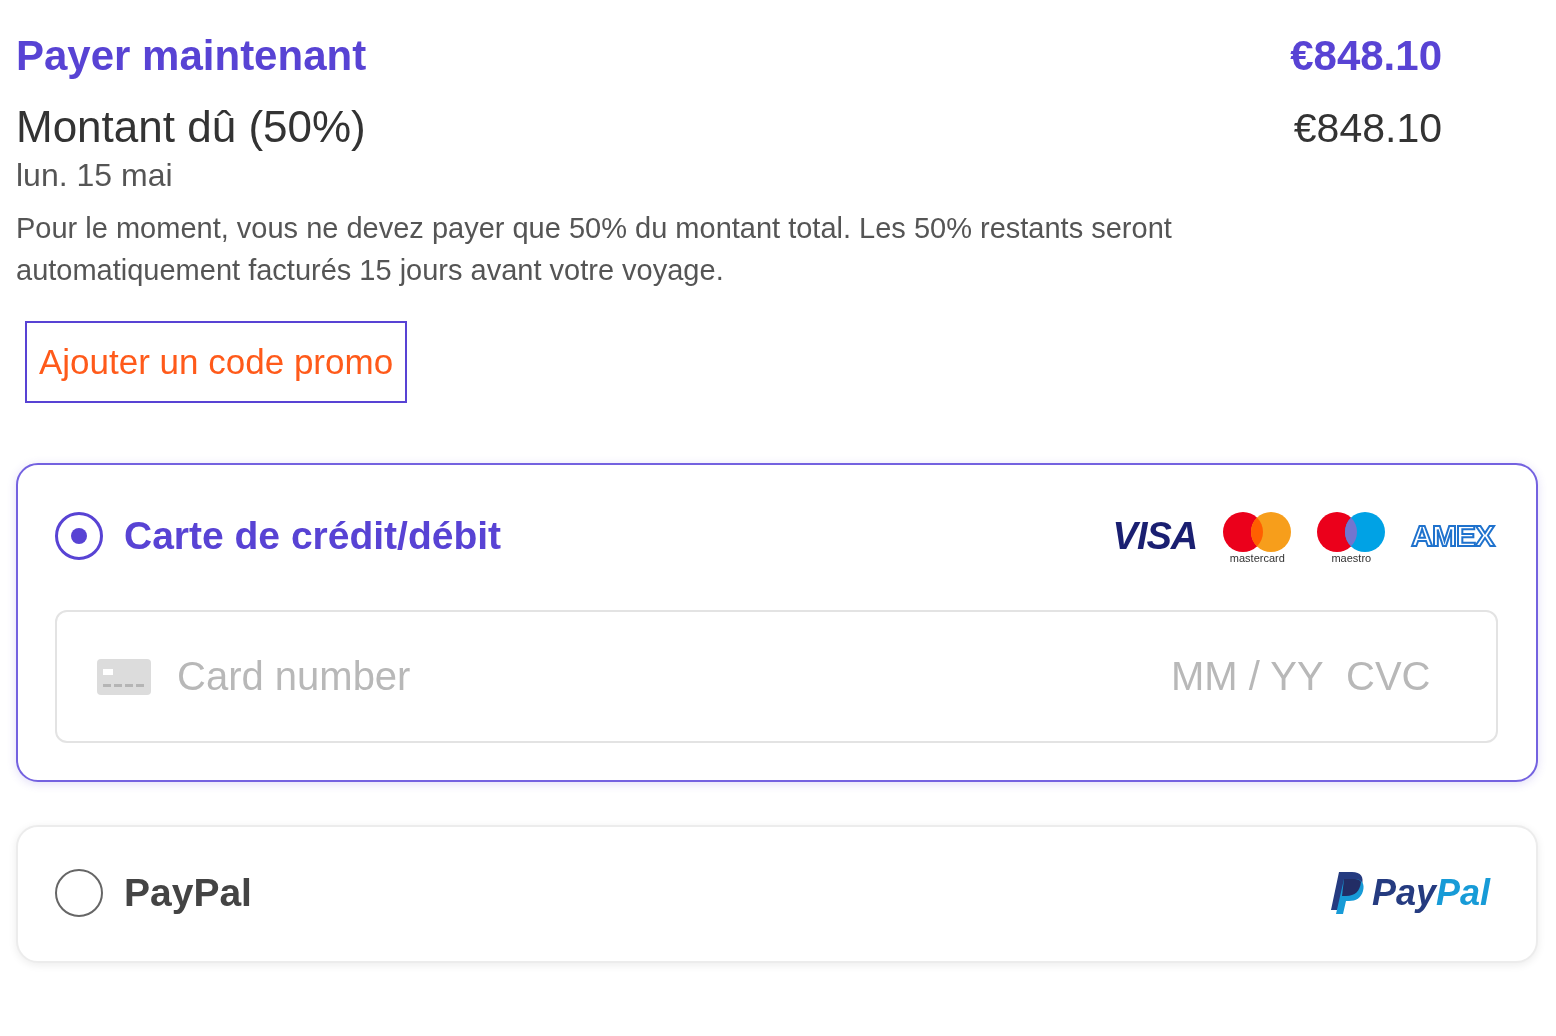  I want to click on brand-wordmark: maestro, so click(1351, 558).